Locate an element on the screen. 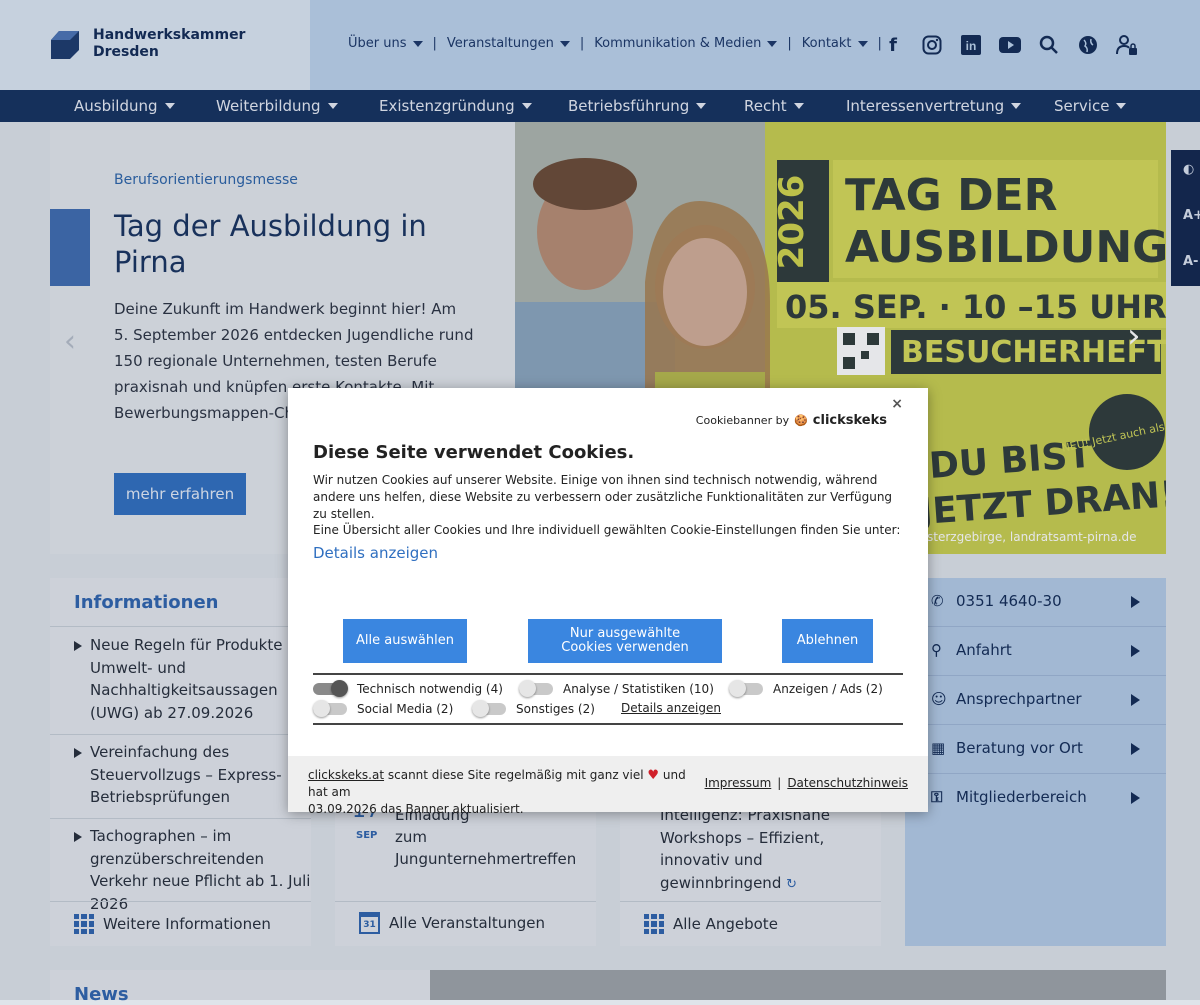 The width and height of the screenshot is (1200, 1005). toggles-details-link: Details anzeigen is located at coordinates (671, 708).